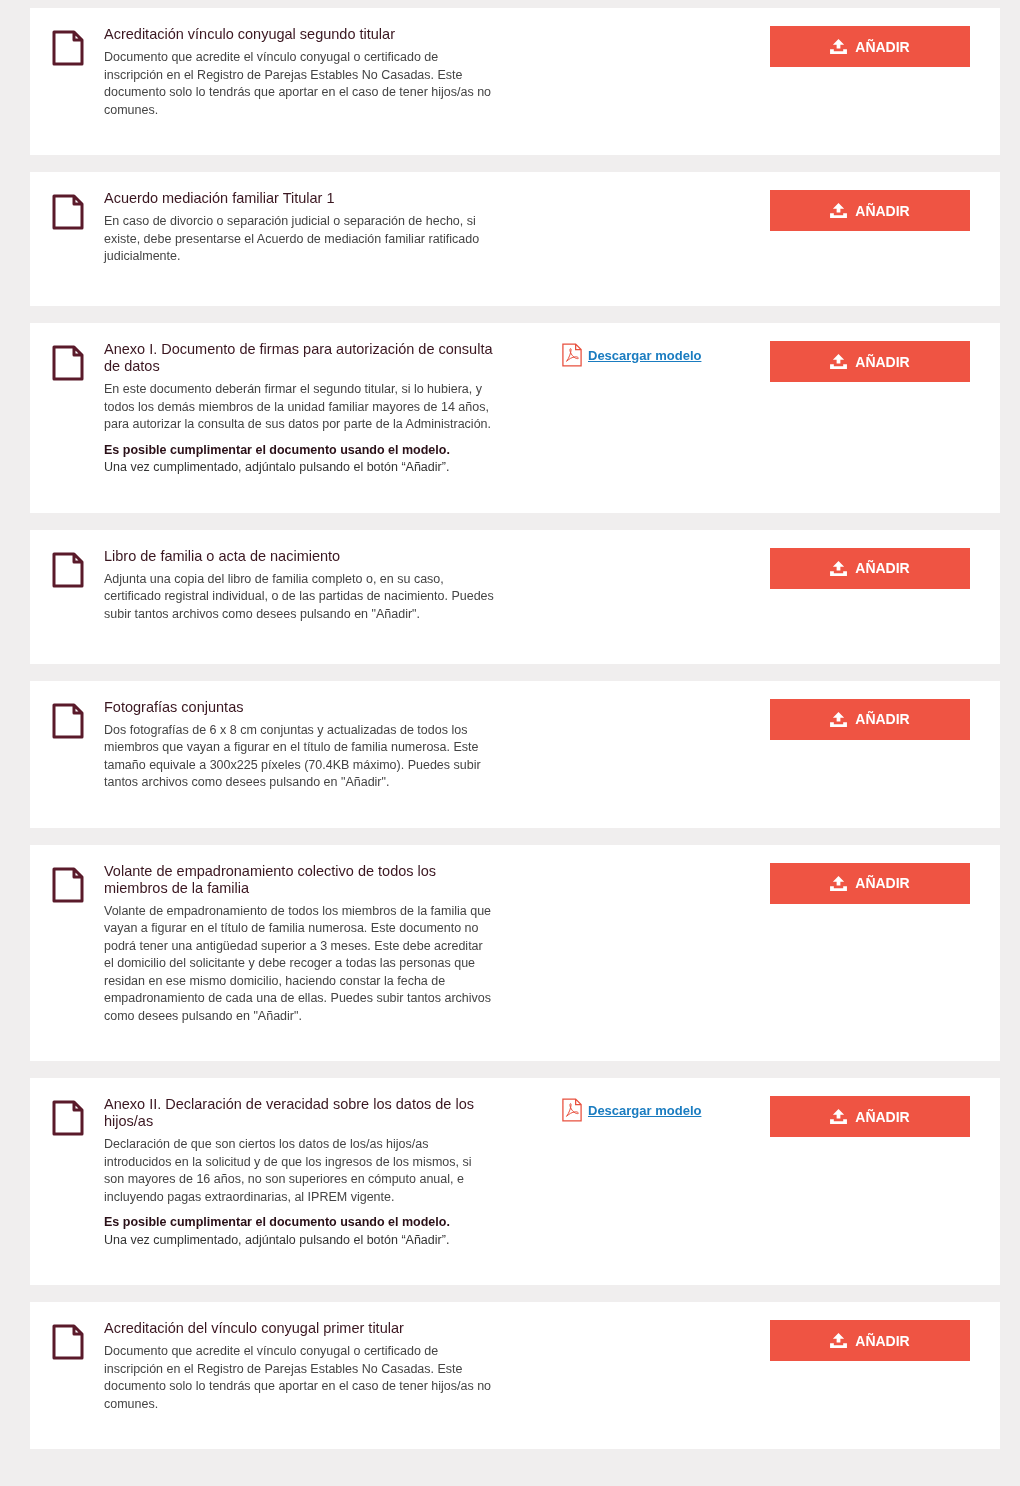 The image size is (1020, 1486). What do you see at coordinates (254, 1328) in the screenshot?
I see `document-title: Acreditación del vínculo conyugal primer titular` at bounding box center [254, 1328].